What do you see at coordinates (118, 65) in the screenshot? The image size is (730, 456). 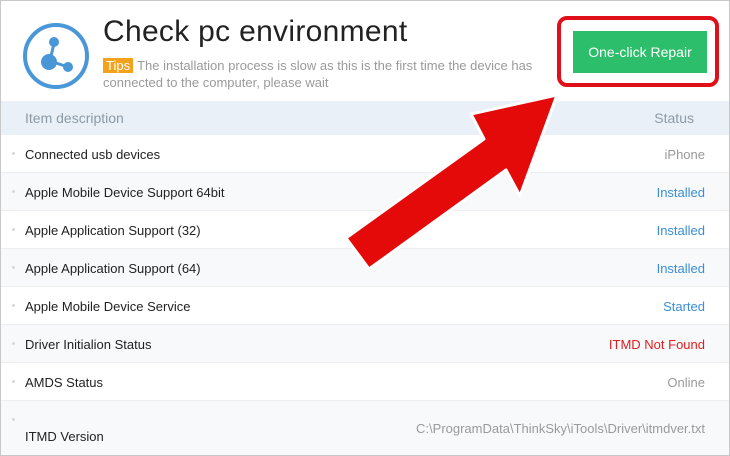 I see `tips-badge: Tips` at bounding box center [118, 65].